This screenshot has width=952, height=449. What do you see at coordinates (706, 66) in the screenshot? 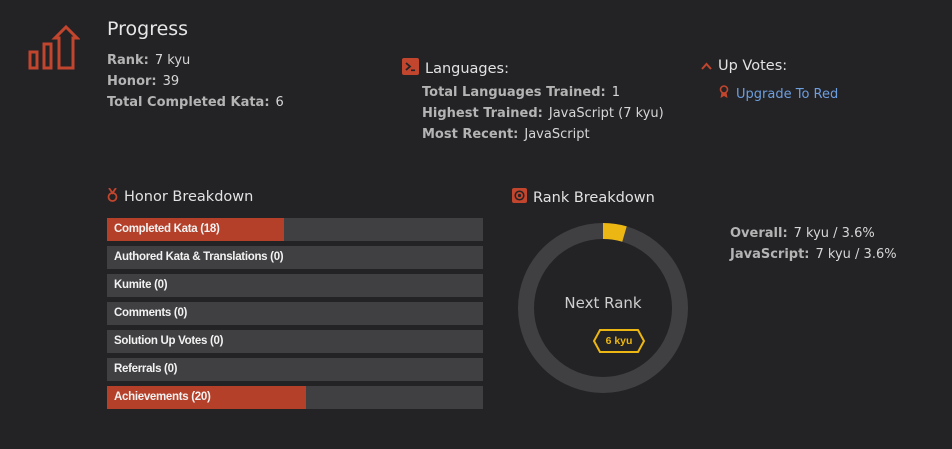
I see `chevron-up-icon` at bounding box center [706, 66].